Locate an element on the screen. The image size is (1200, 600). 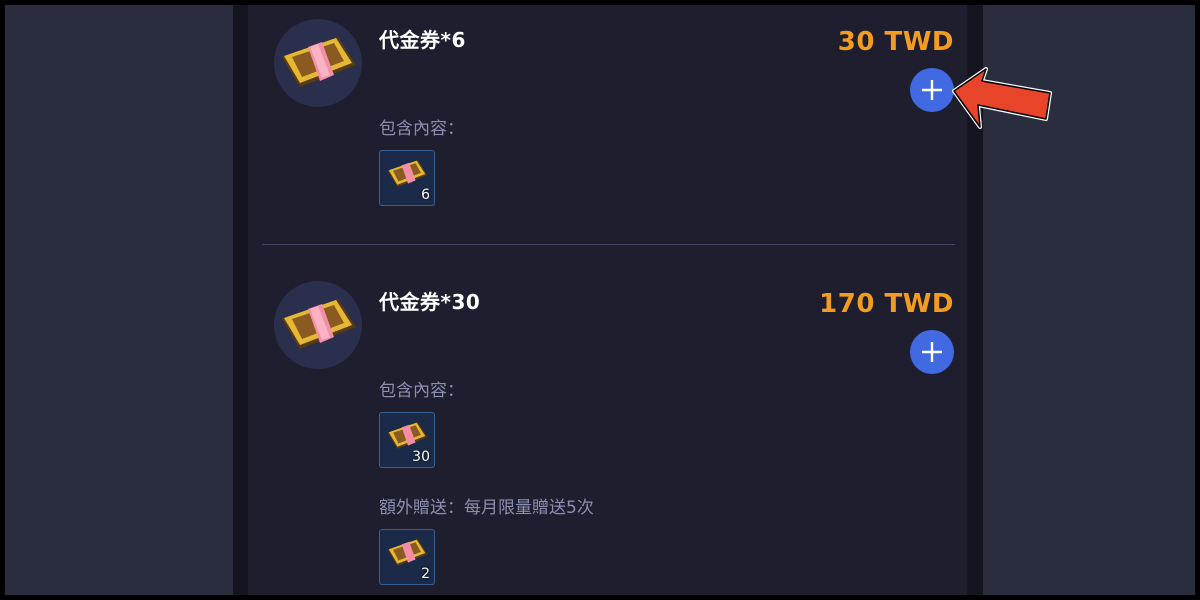
item-slot: 6 is located at coordinates (407, 178).